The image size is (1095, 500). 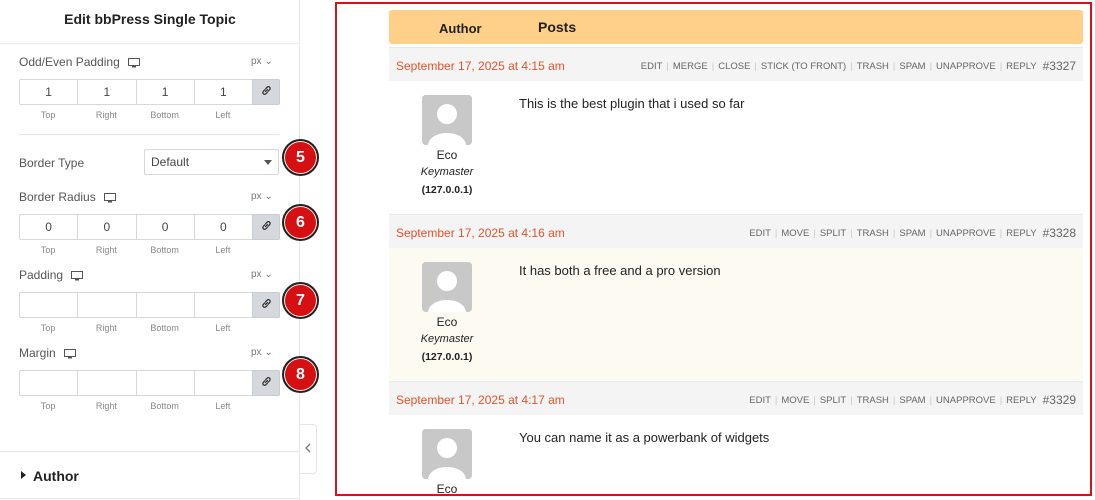 What do you see at coordinates (690, 66) in the screenshot?
I see `merge-link: MERGE` at bounding box center [690, 66].